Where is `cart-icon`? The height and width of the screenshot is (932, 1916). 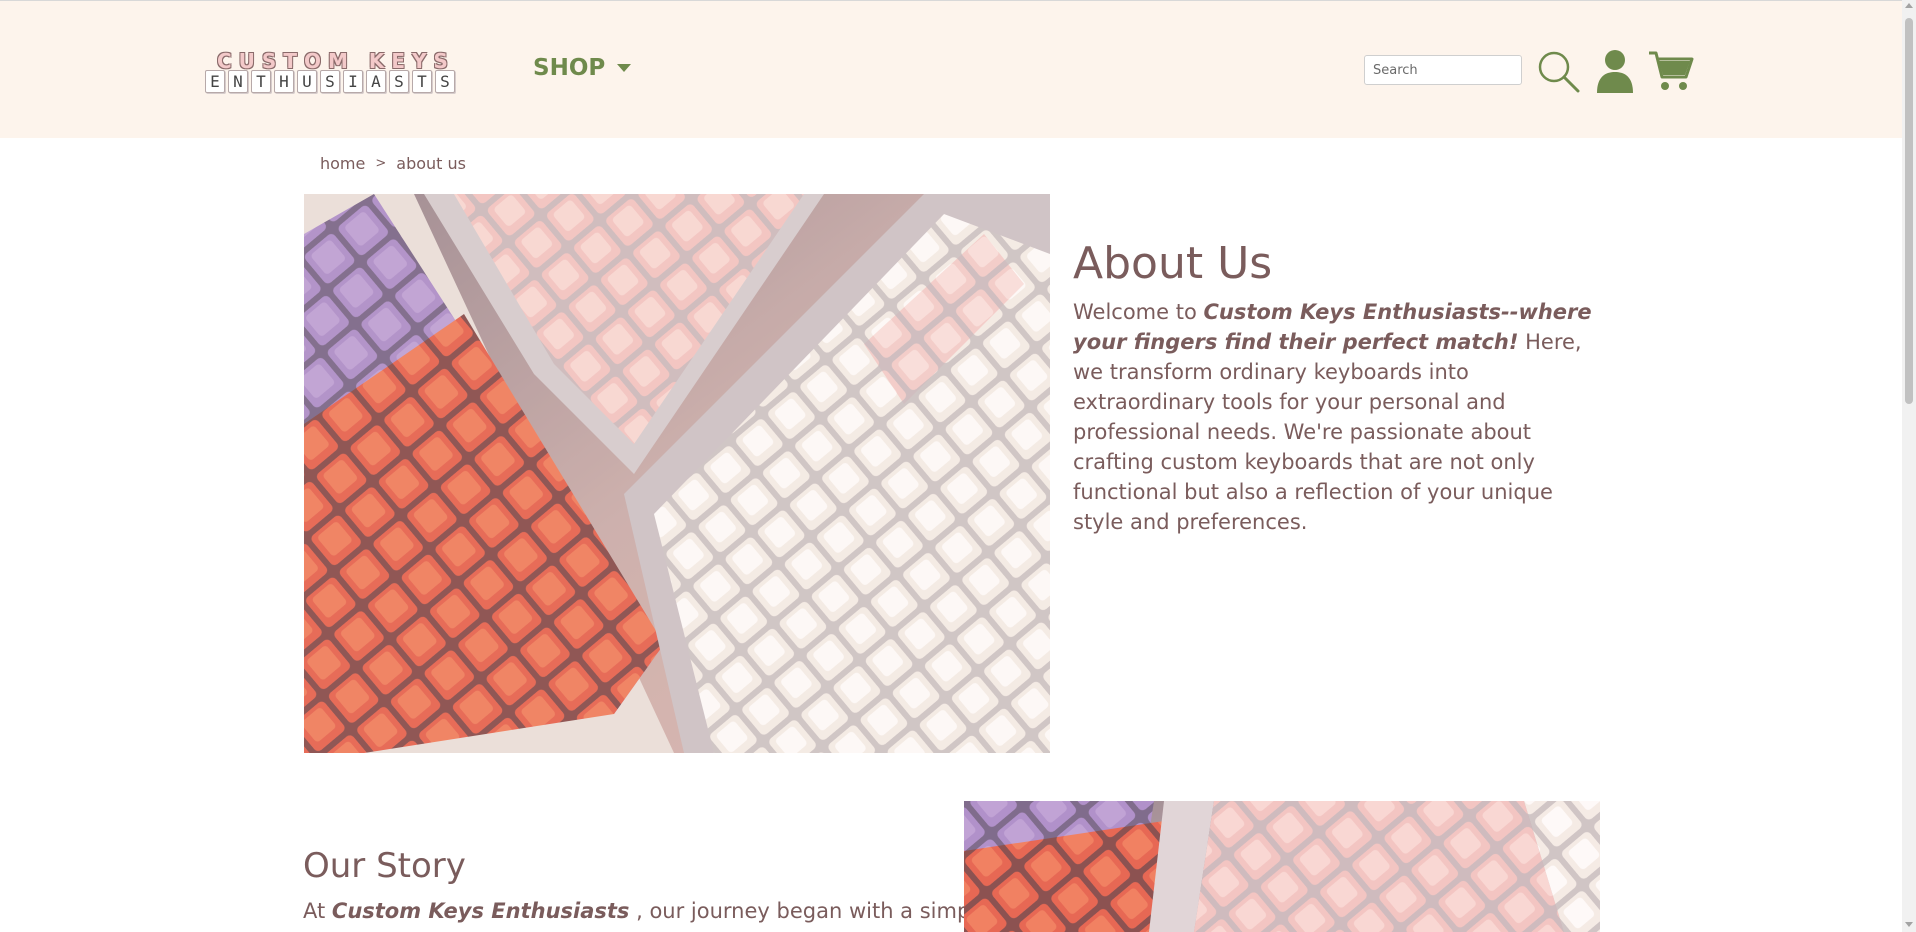 cart-icon is located at coordinates (1671, 71).